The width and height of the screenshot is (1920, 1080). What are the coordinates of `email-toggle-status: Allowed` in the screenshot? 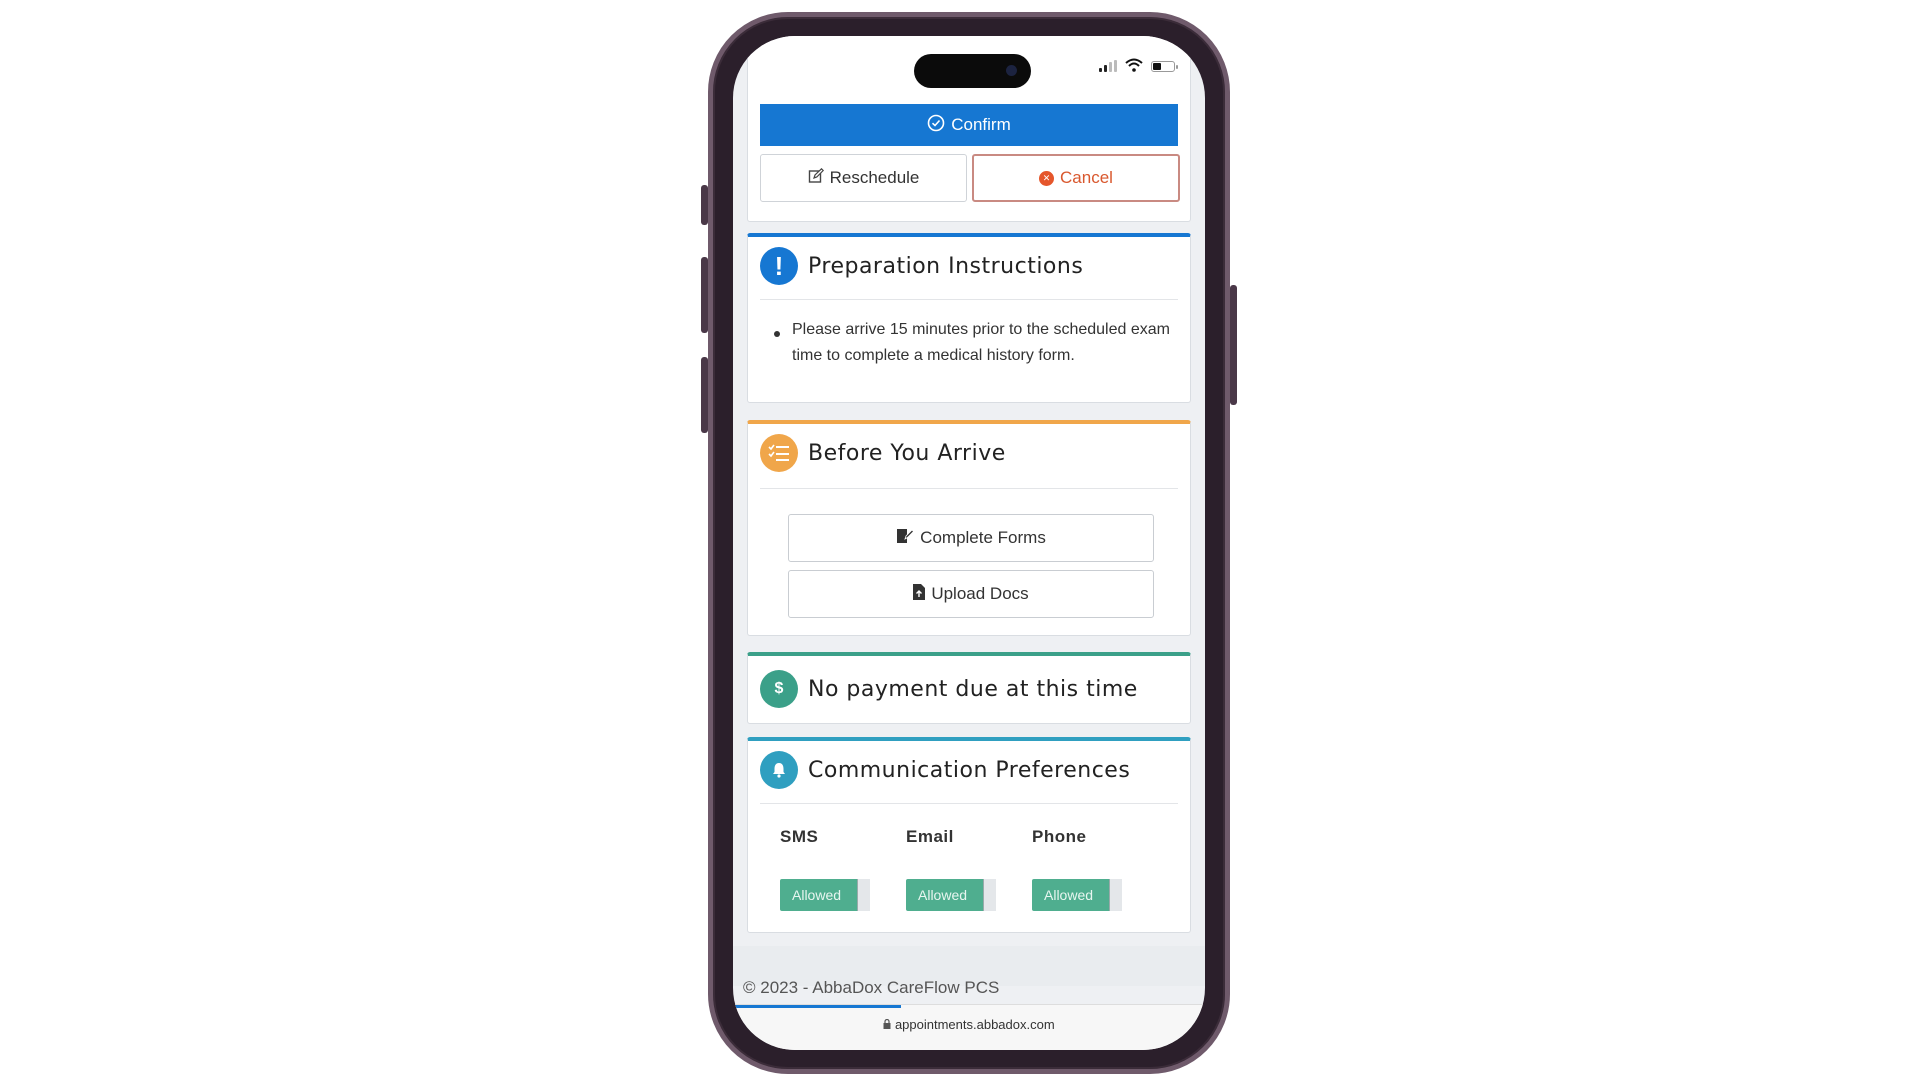 It's located at (943, 895).